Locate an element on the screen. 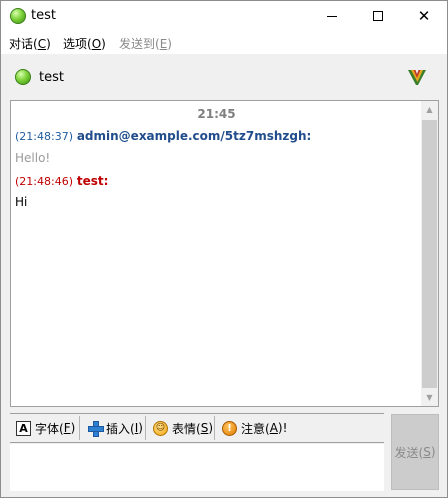  insert-tail: ) is located at coordinates (140, 428).